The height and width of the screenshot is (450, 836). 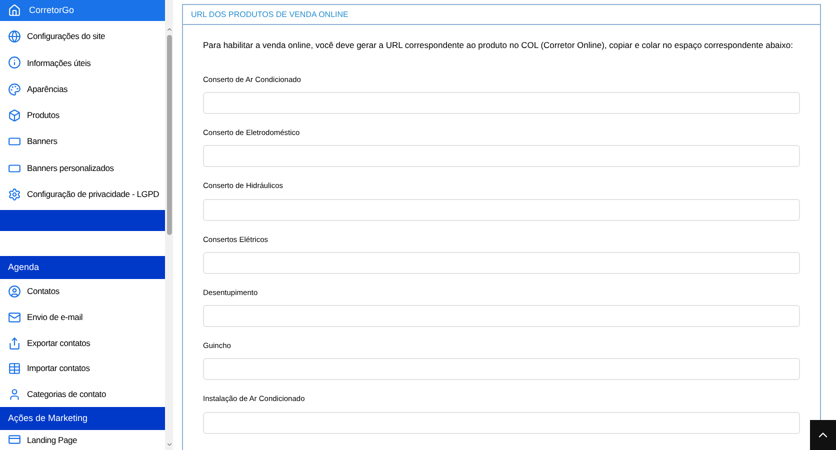 What do you see at coordinates (82, 11) in the screenshot?
I see `sidebar-header: CorretorGo` at bounding box center [82, 11].